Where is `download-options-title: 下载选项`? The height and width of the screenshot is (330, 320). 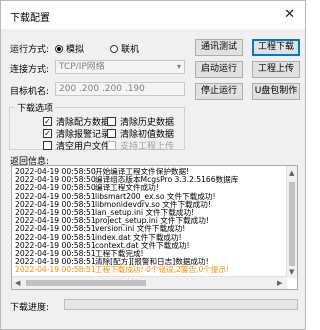
download-options-title: 下载选项 is located at coordinates (35, 107).